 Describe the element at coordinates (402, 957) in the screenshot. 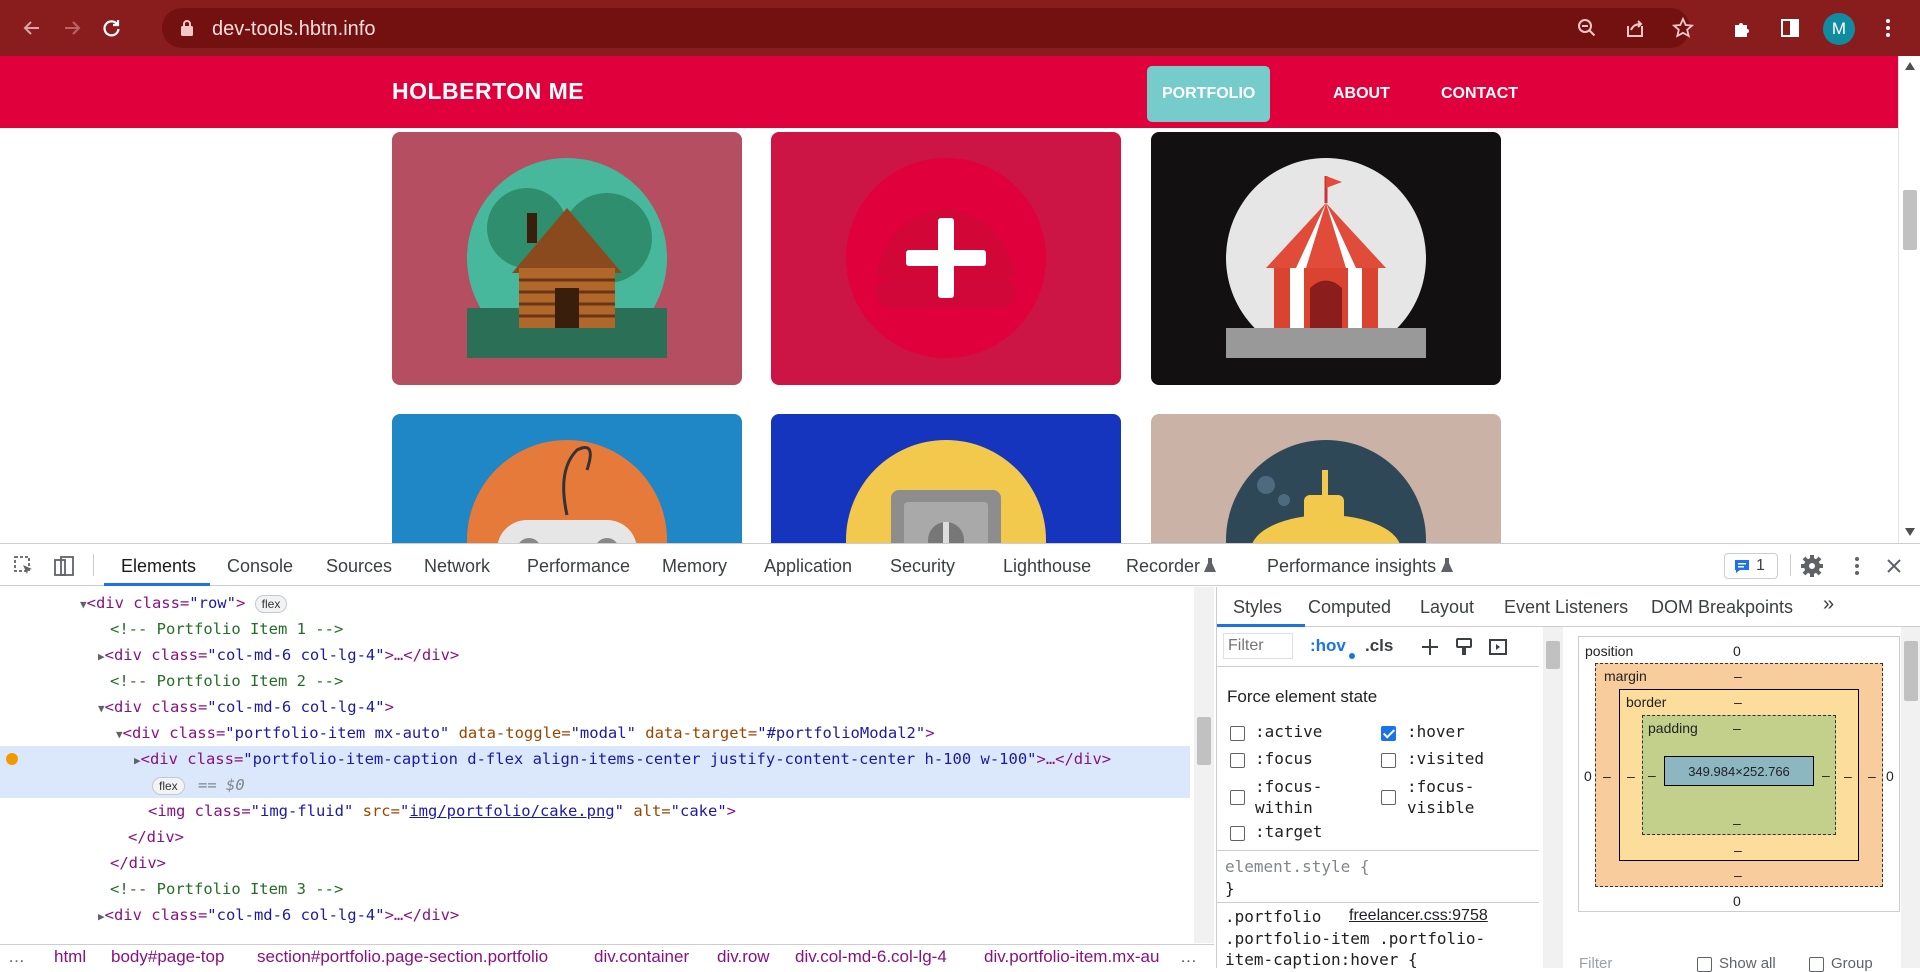

I see `breadcrumb-item: section#portfolio.page-section.portfolio` at that location.